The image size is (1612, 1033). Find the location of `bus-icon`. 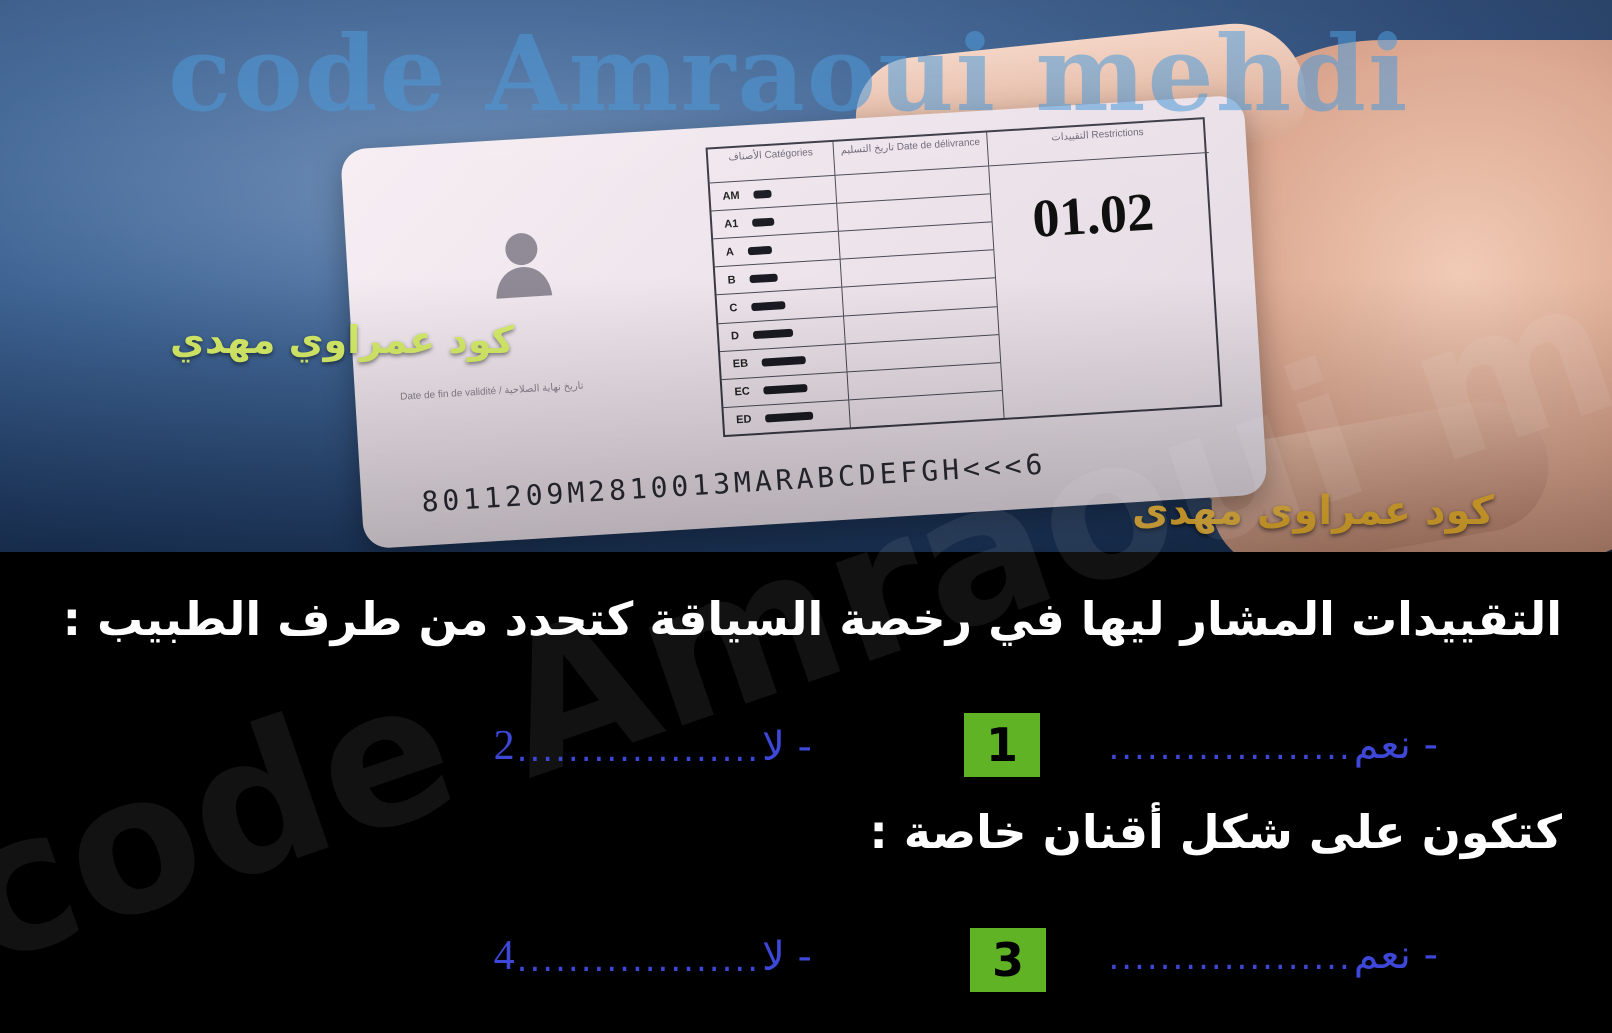

bus-icon is located at coordinates (773, 334).